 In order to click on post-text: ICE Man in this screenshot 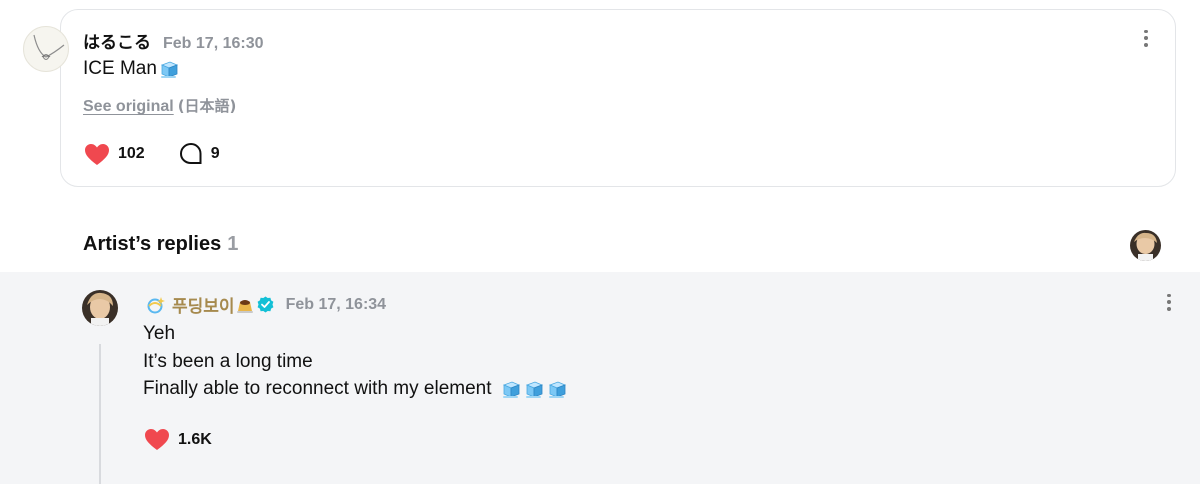, I will do `click(120, 68)`.